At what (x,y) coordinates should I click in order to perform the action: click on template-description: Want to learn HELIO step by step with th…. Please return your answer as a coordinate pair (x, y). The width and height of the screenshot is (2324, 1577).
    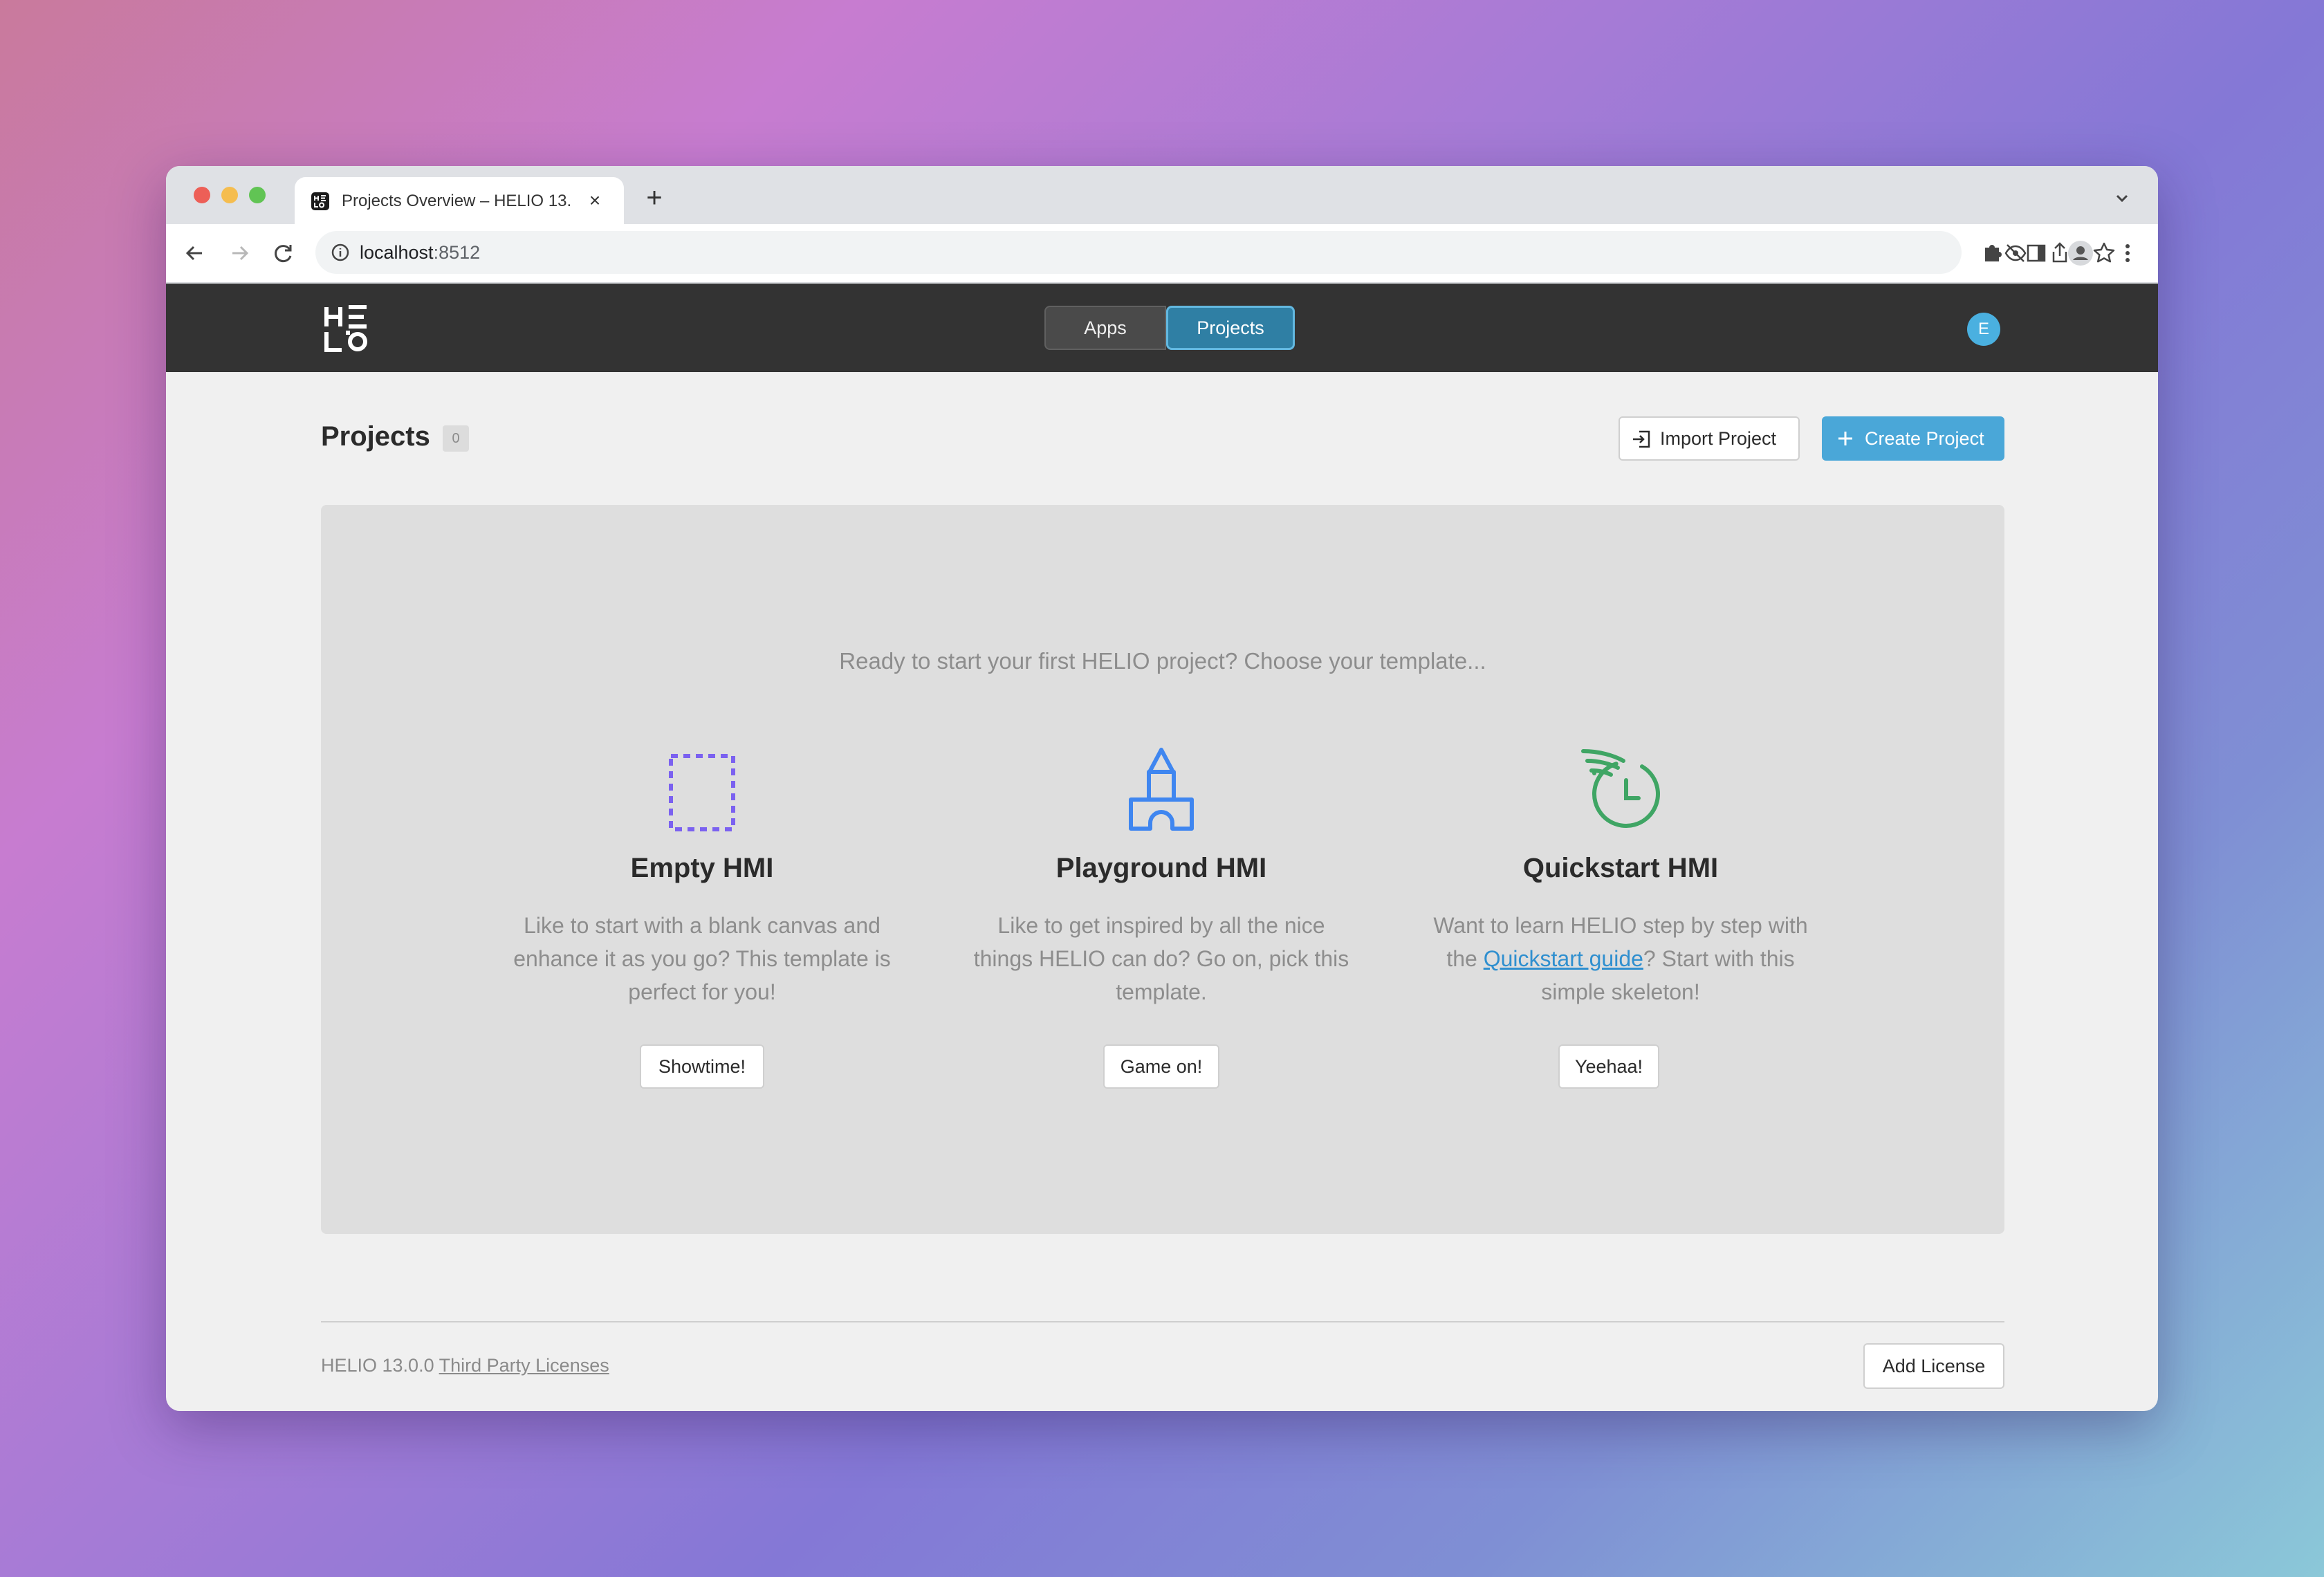
    Looking at the image, I should click on (1620, 958).